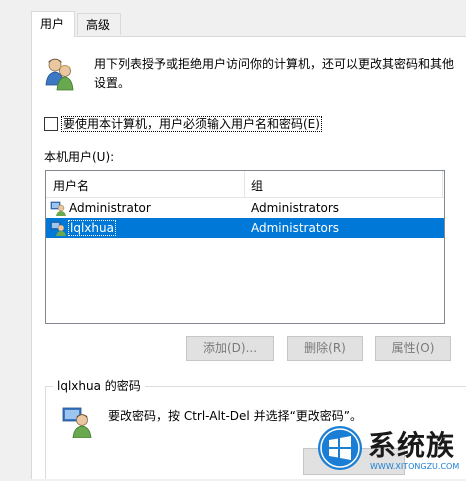  Describe the element at coordinates (413, 348) in the screenshot. I see `properties-button: 属性(O)` at that location.